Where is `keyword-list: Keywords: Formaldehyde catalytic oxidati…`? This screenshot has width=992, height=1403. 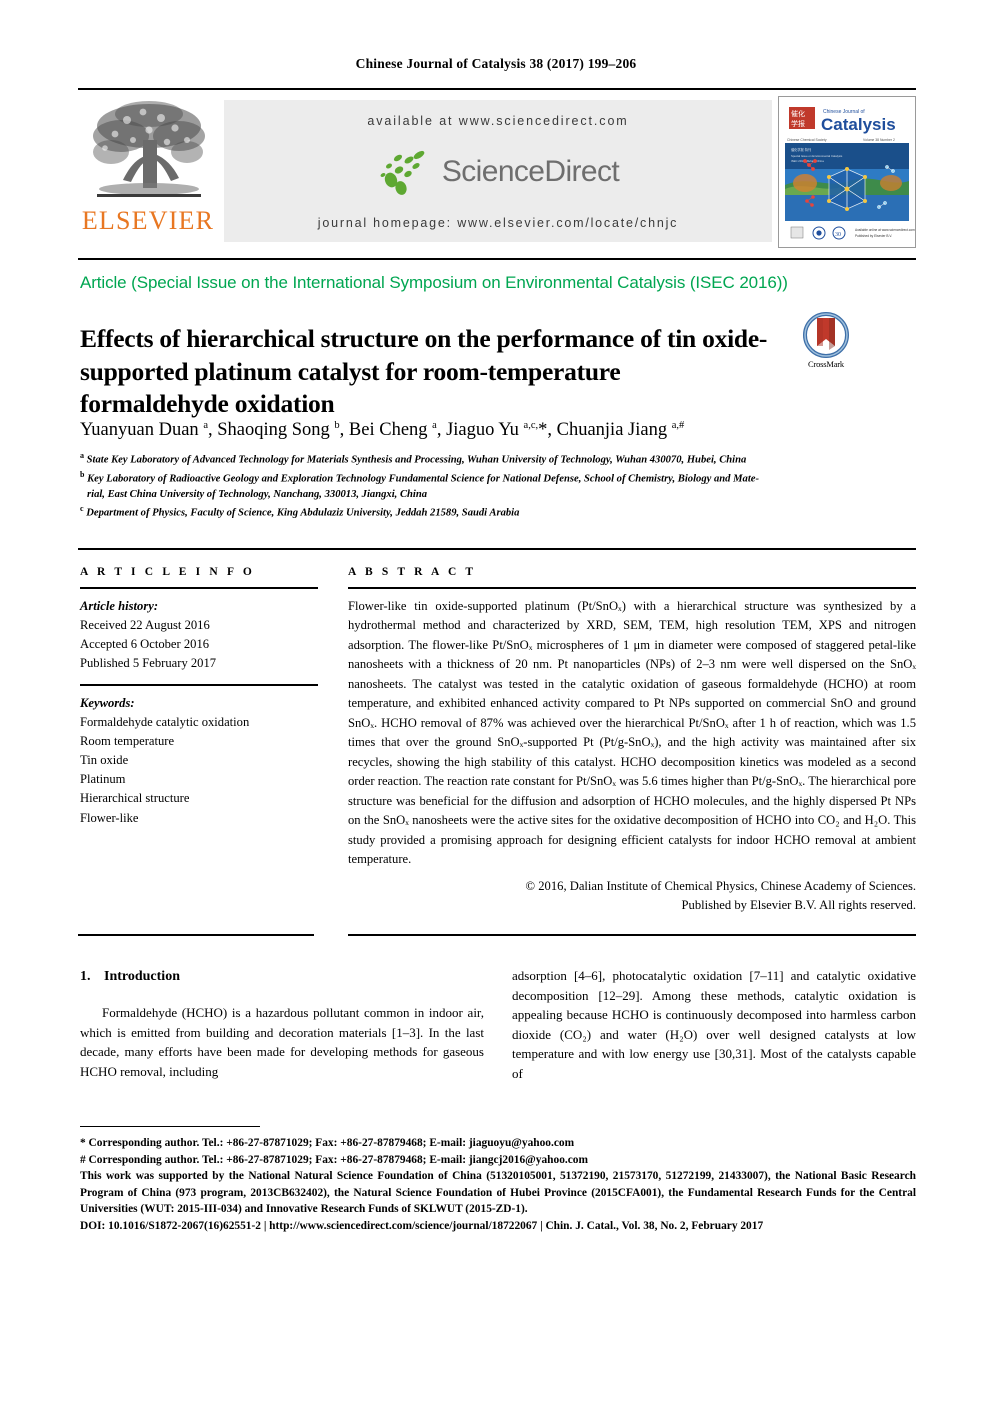 keyword-list: Keywords: Formaldehyde catalytic oxidati… is located at coordinates (199, 761).